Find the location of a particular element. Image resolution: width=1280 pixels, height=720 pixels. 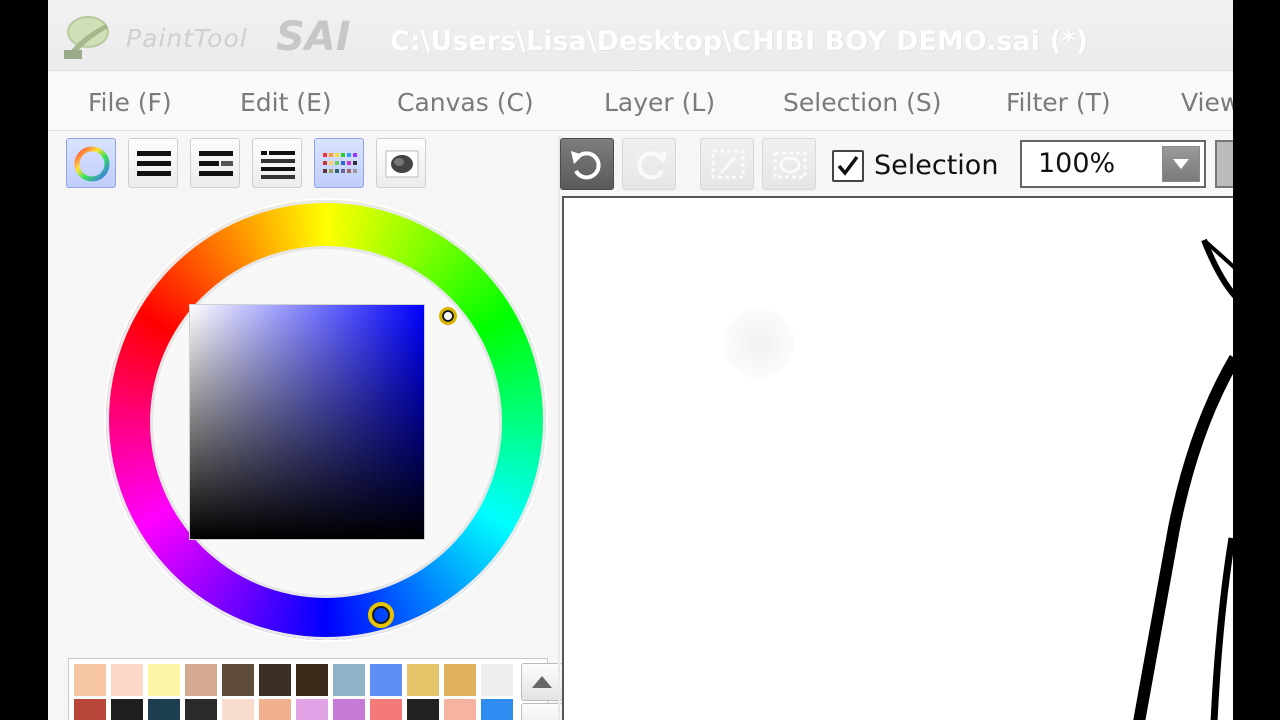

color-mixer-button is located at coordinates (277, 163).